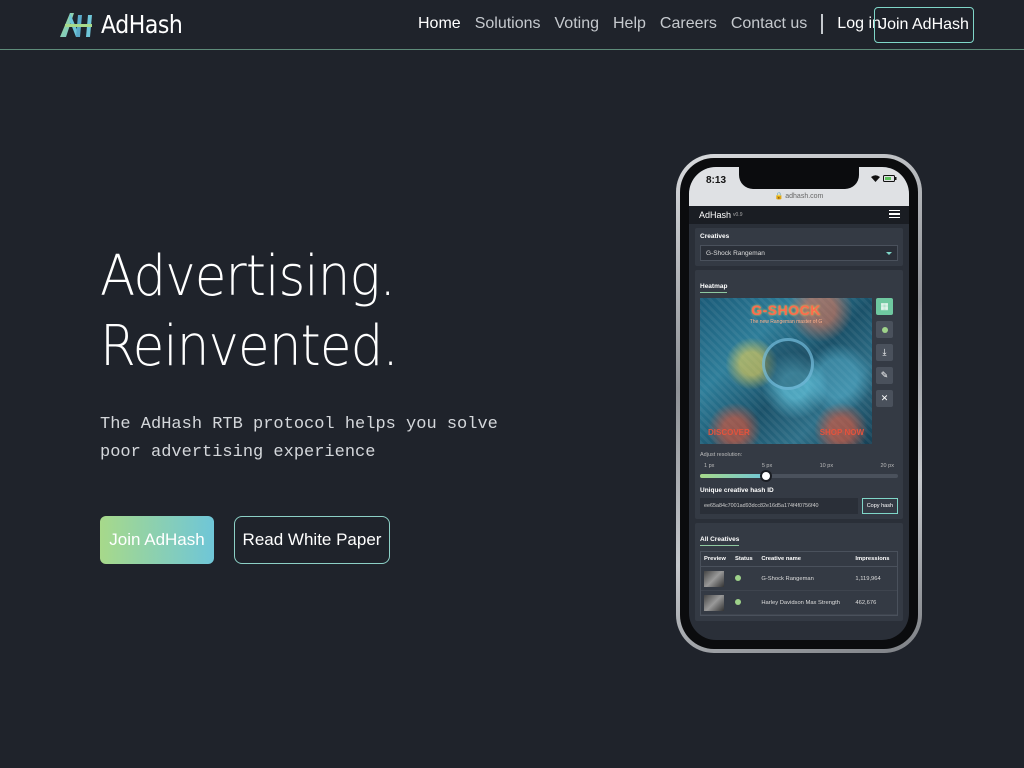 The width and height of the screenshot is (1024, 768). Describe the element at coordinates (884, 329) in the screenshot. I see `dot-icon` at that location.